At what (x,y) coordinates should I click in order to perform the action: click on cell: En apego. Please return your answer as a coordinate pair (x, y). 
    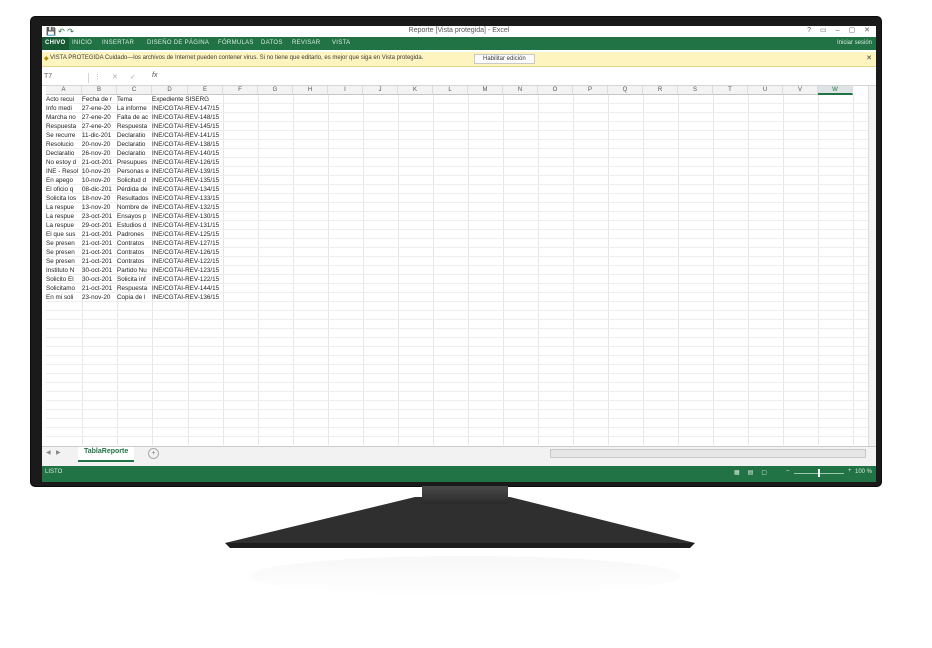
    Looking at the image, I should click on (64, 180).